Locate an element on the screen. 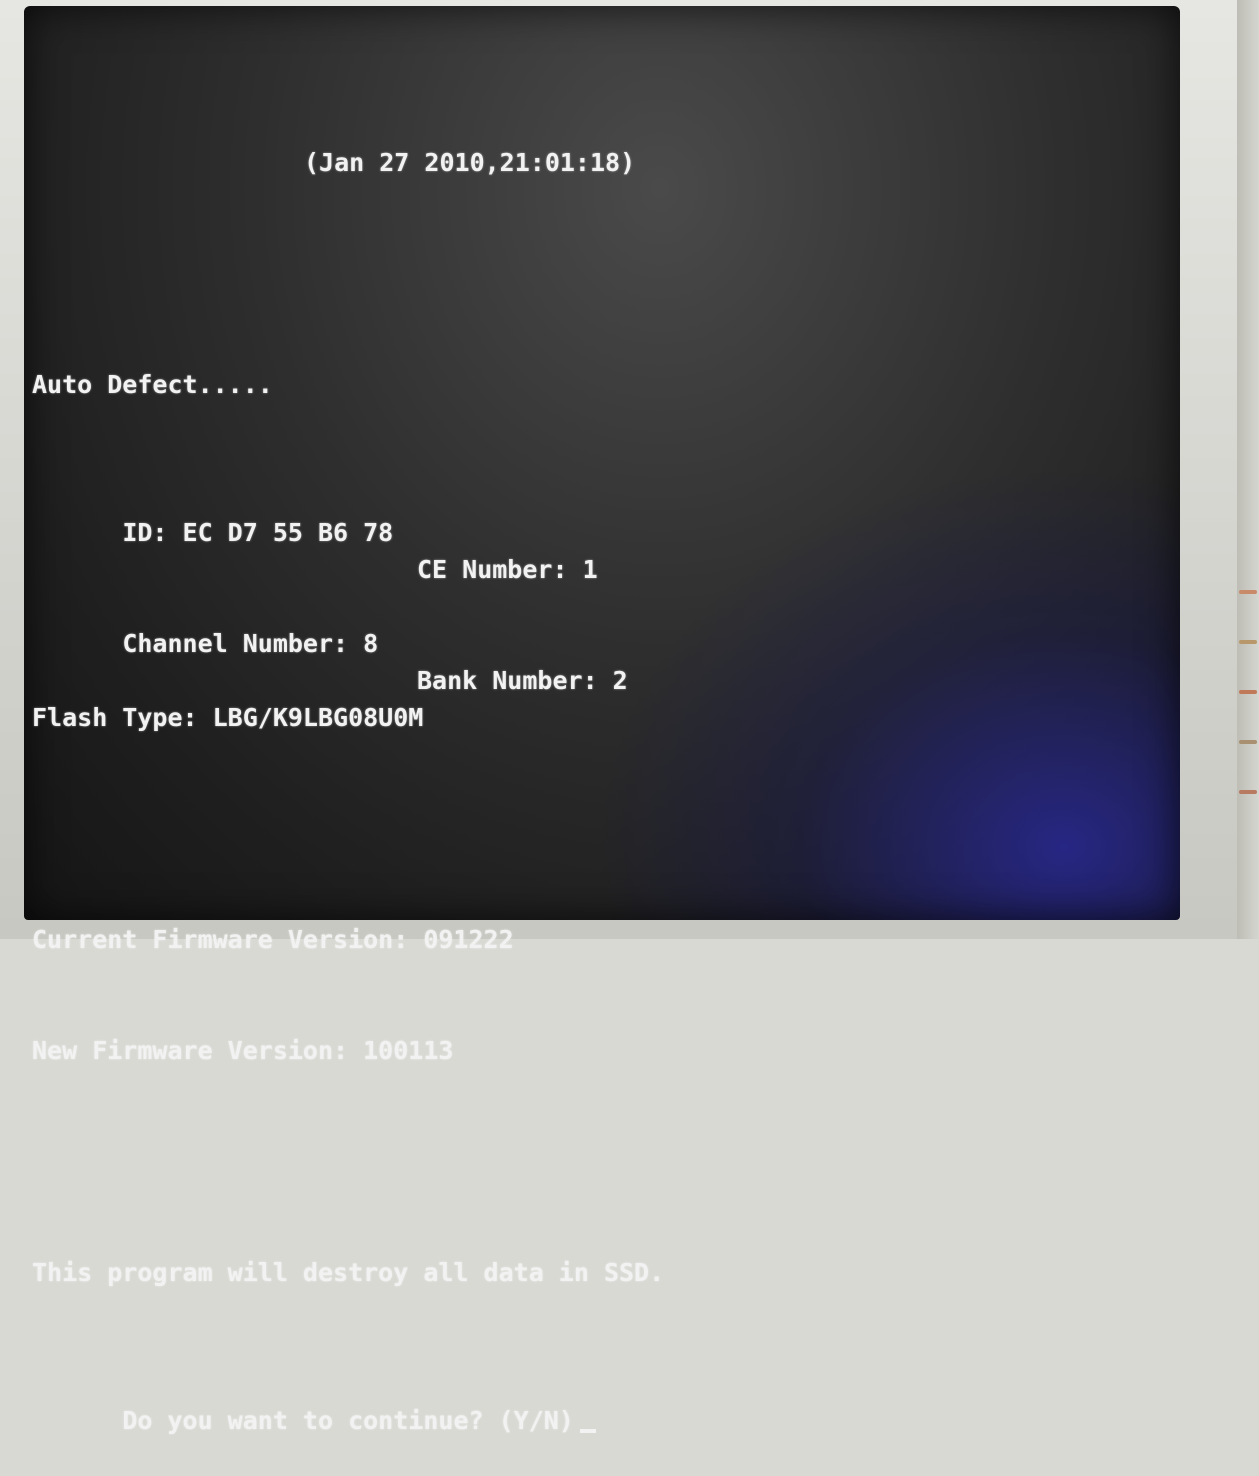  build-timestamp: (Jan 27 2010,21:01:18) is located at coordinates (470, 162).